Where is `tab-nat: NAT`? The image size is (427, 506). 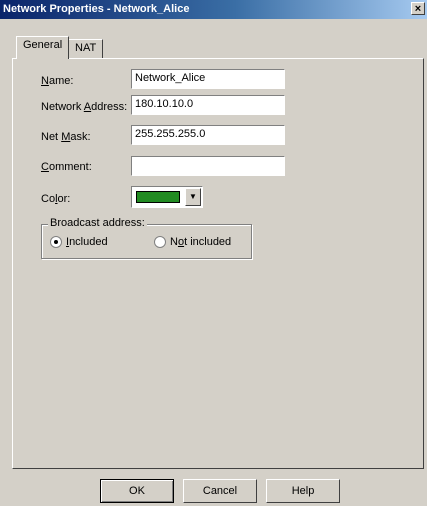
tab-nat: NAT is located at coordinates (86, 48).